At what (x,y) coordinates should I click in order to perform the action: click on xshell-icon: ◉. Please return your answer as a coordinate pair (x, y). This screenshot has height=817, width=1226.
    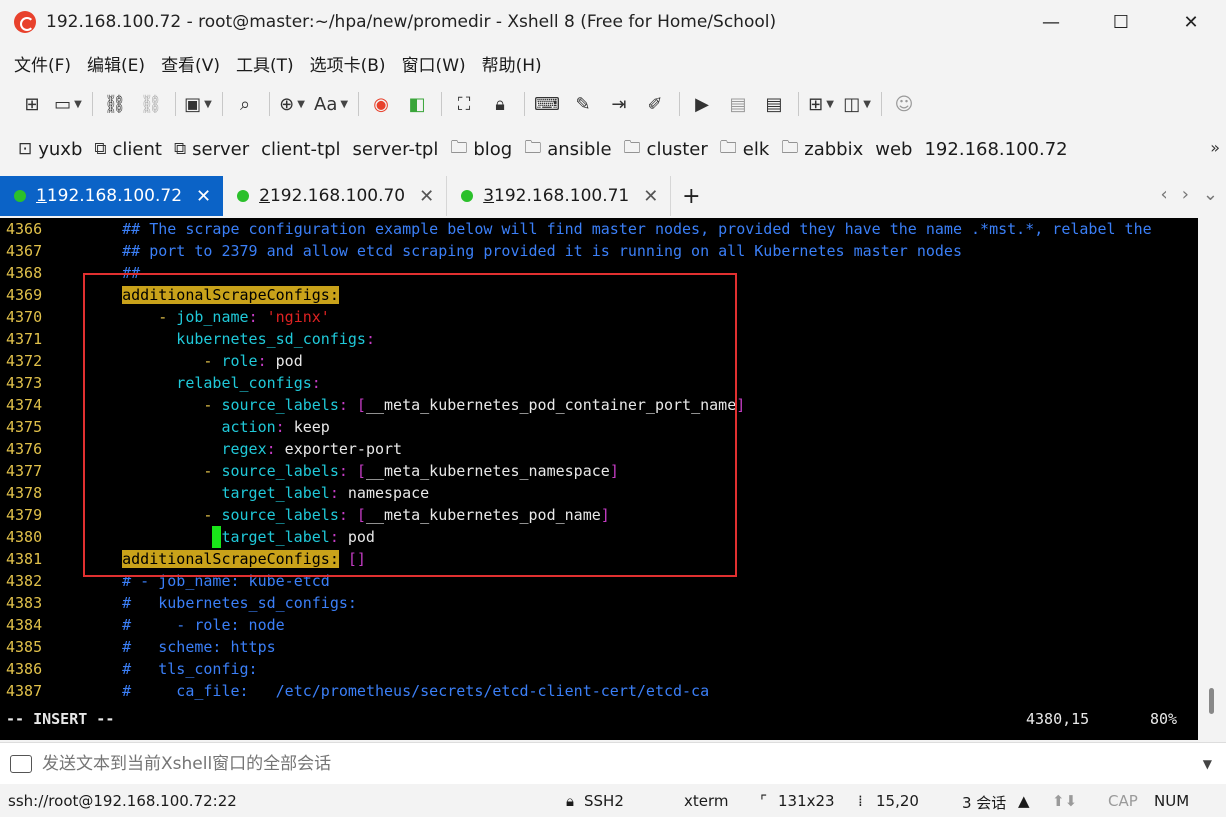
    Looking at the image, I should click on (381, 104).